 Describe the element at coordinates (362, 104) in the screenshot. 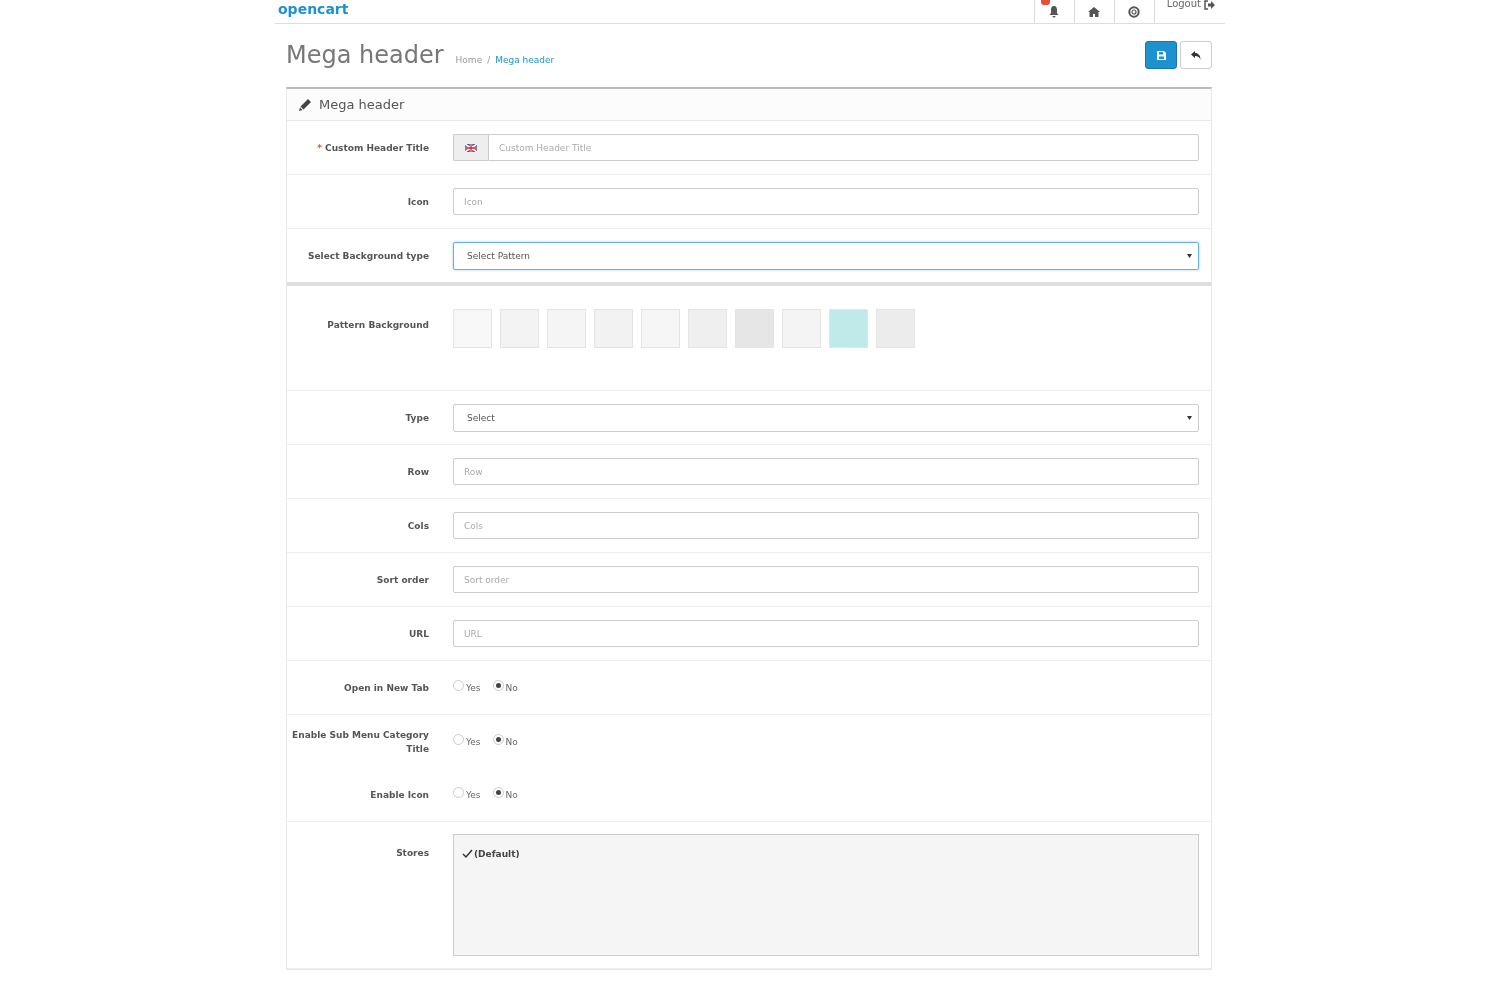

I see `panel-title: Mega header` at that location.